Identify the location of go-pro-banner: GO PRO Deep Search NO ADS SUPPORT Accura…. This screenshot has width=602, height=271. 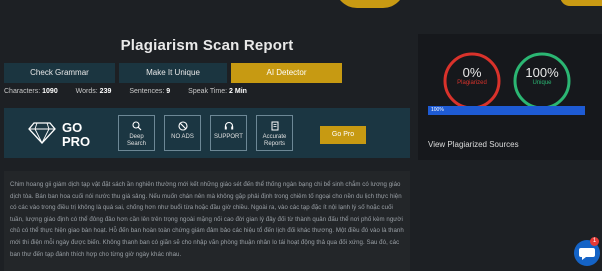
(207, 133).